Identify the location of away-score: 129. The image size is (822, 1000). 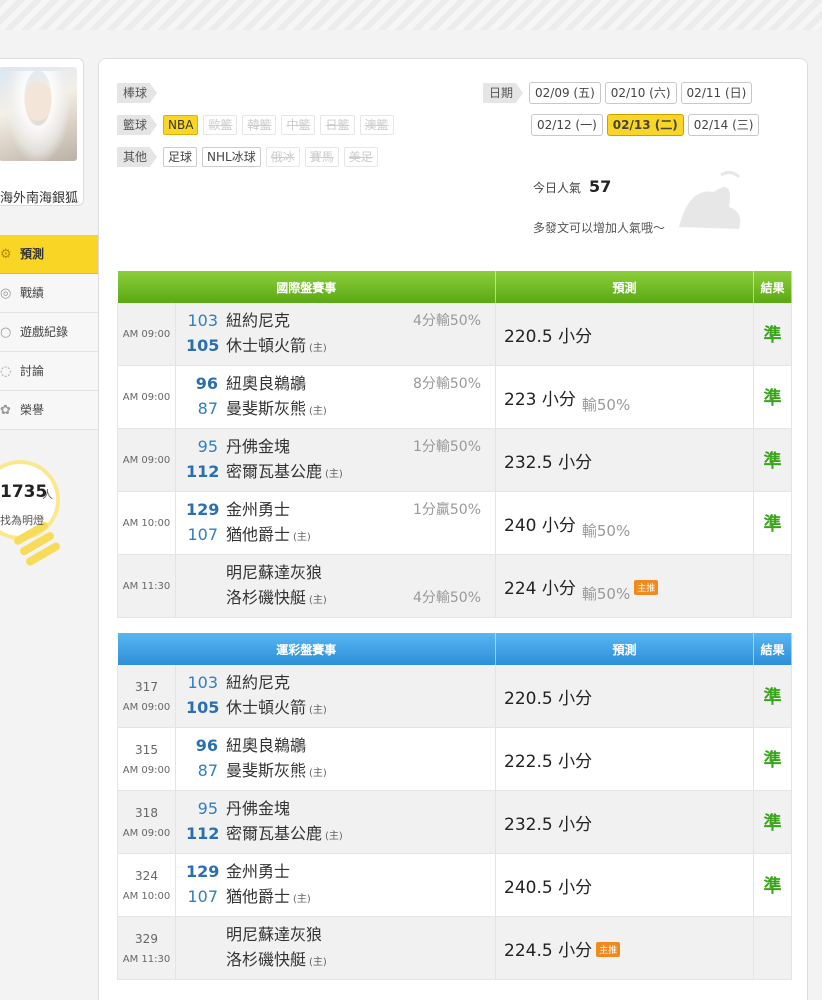
(203, 871).